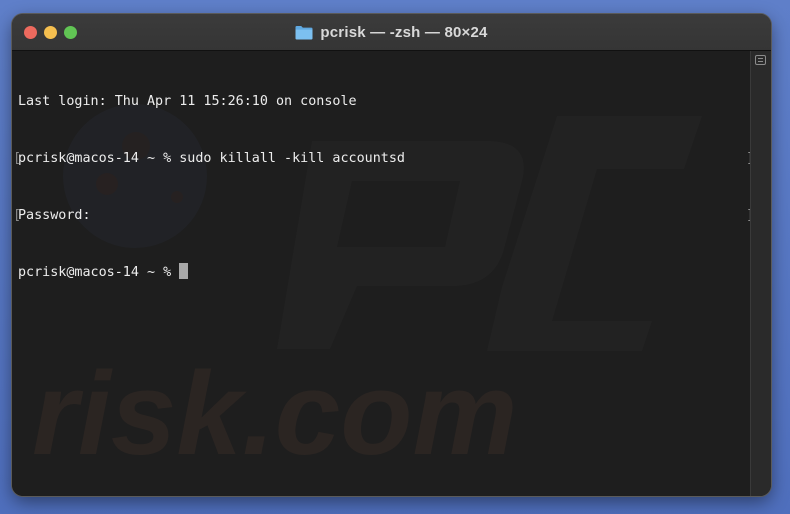 The image size is (790, 514). I want to click on folder-icon, so click(304, 32).